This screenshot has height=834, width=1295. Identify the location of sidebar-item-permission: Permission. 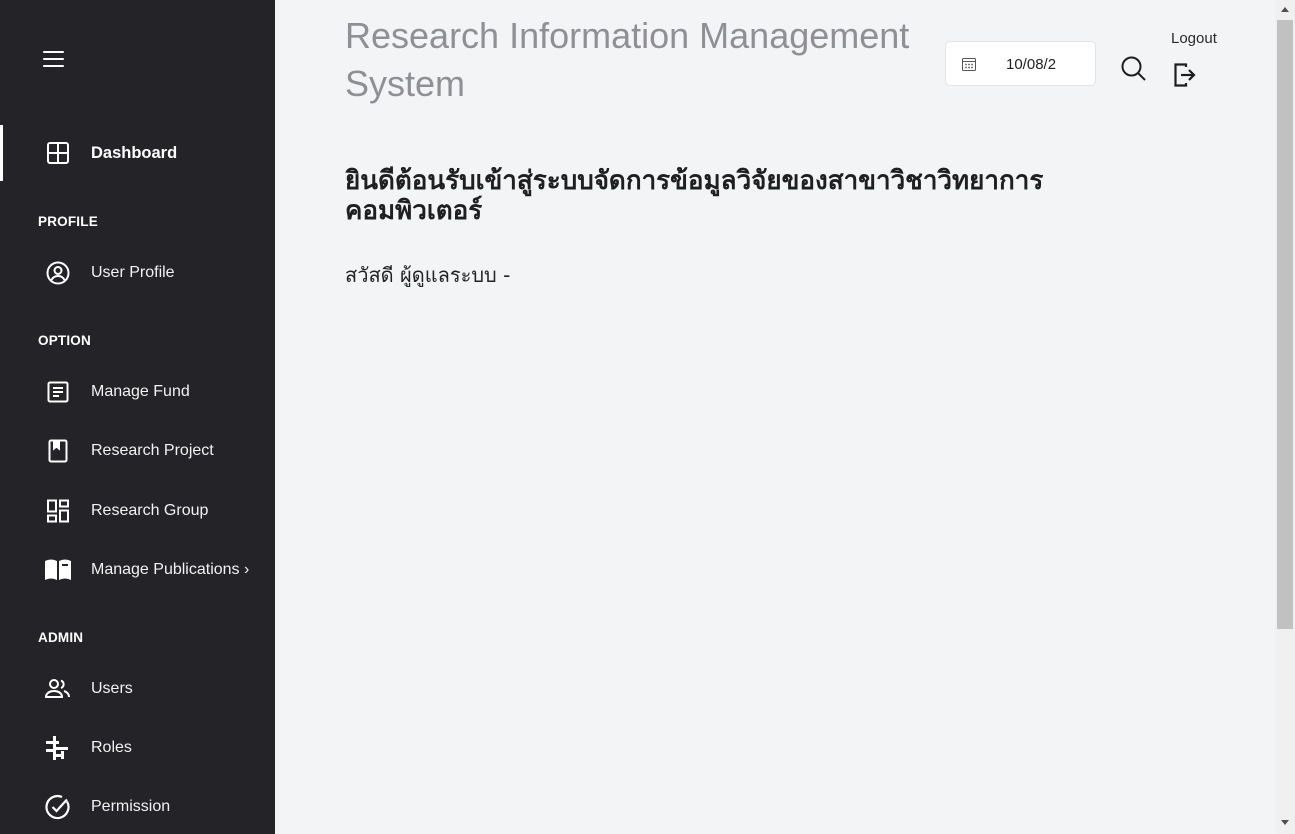
(137, 806).